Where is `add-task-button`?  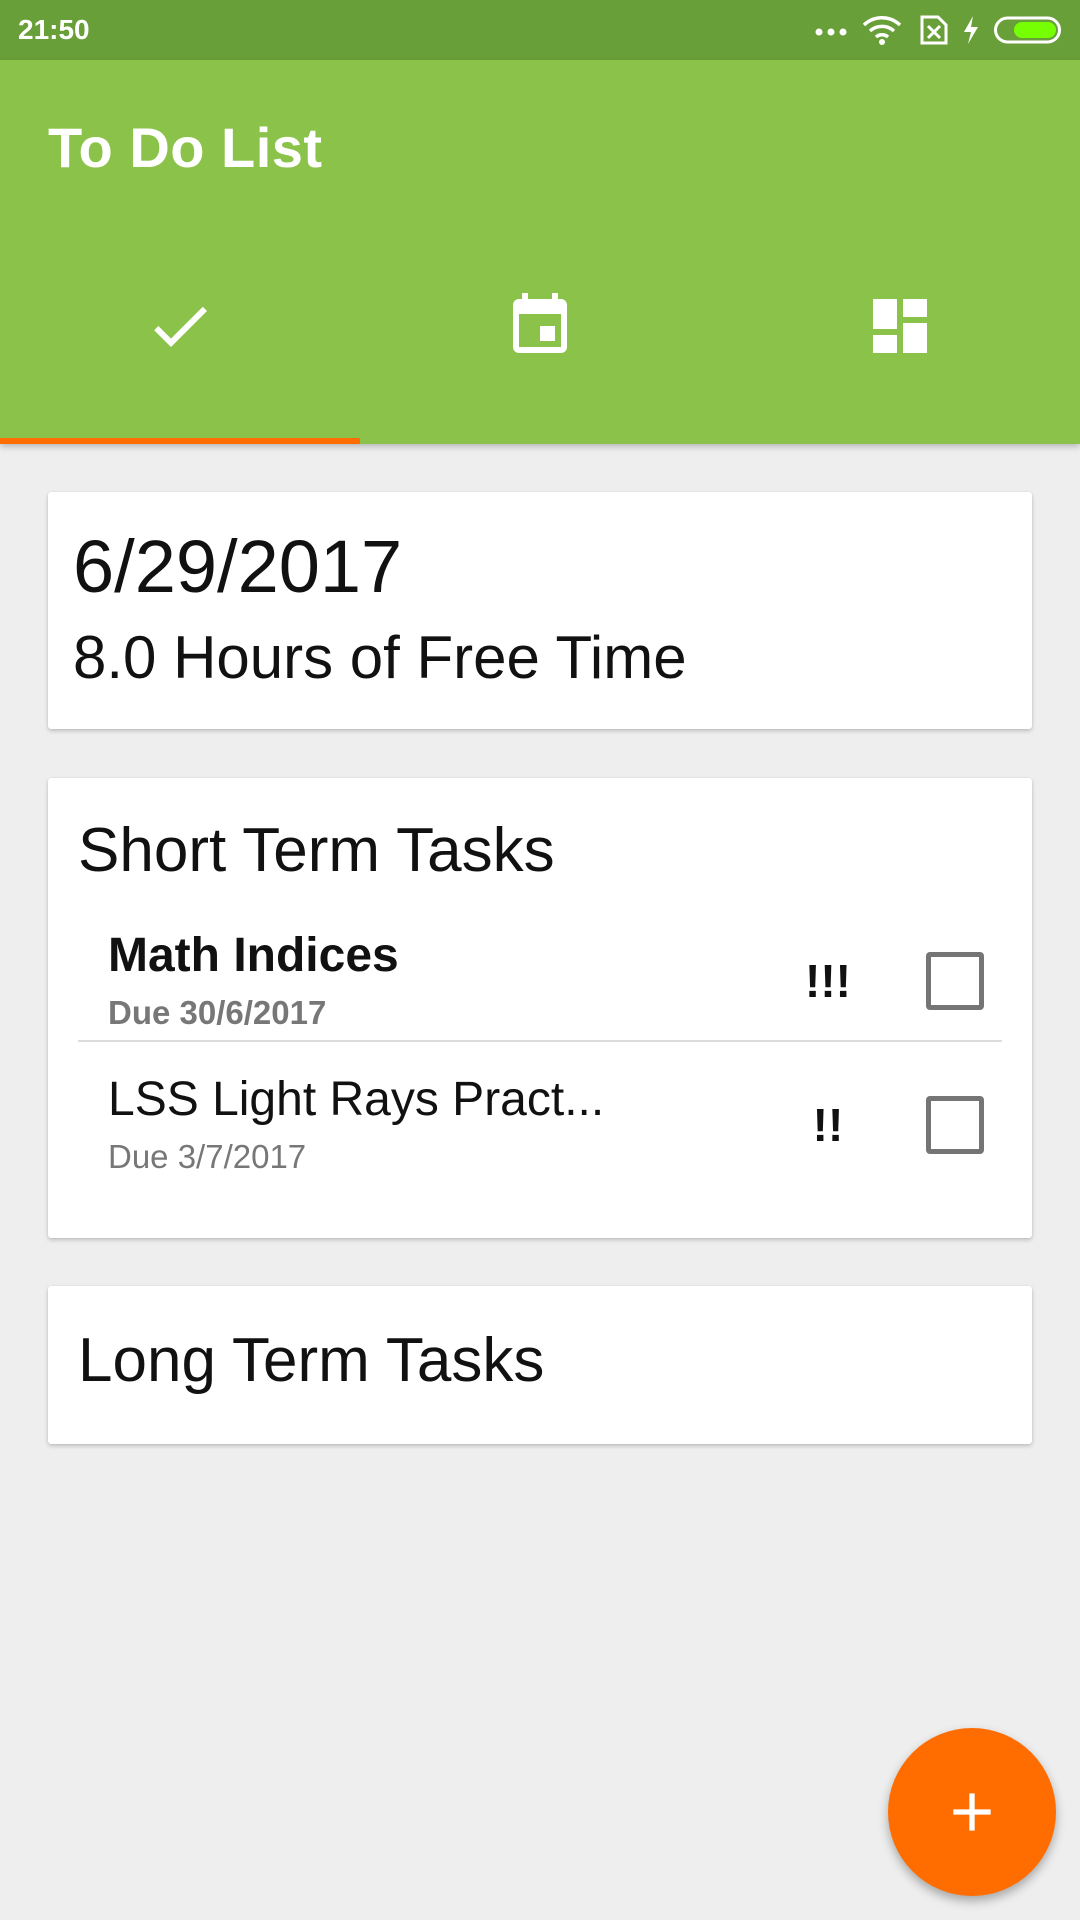
add-task-button is located at coordinates (972, 1812).